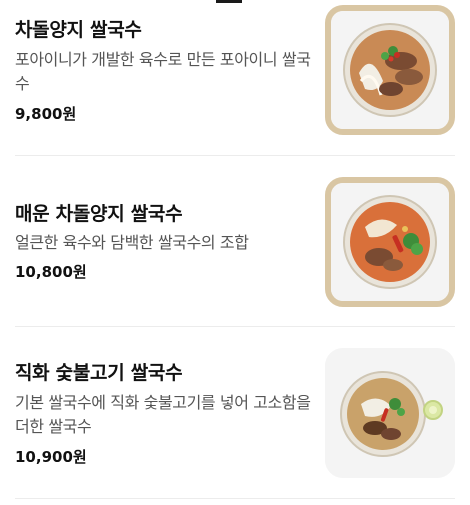  I want to click on menu-item-description: 얼큰한 육수와 담백한 쌀국수의 조합, so click(132, 242).